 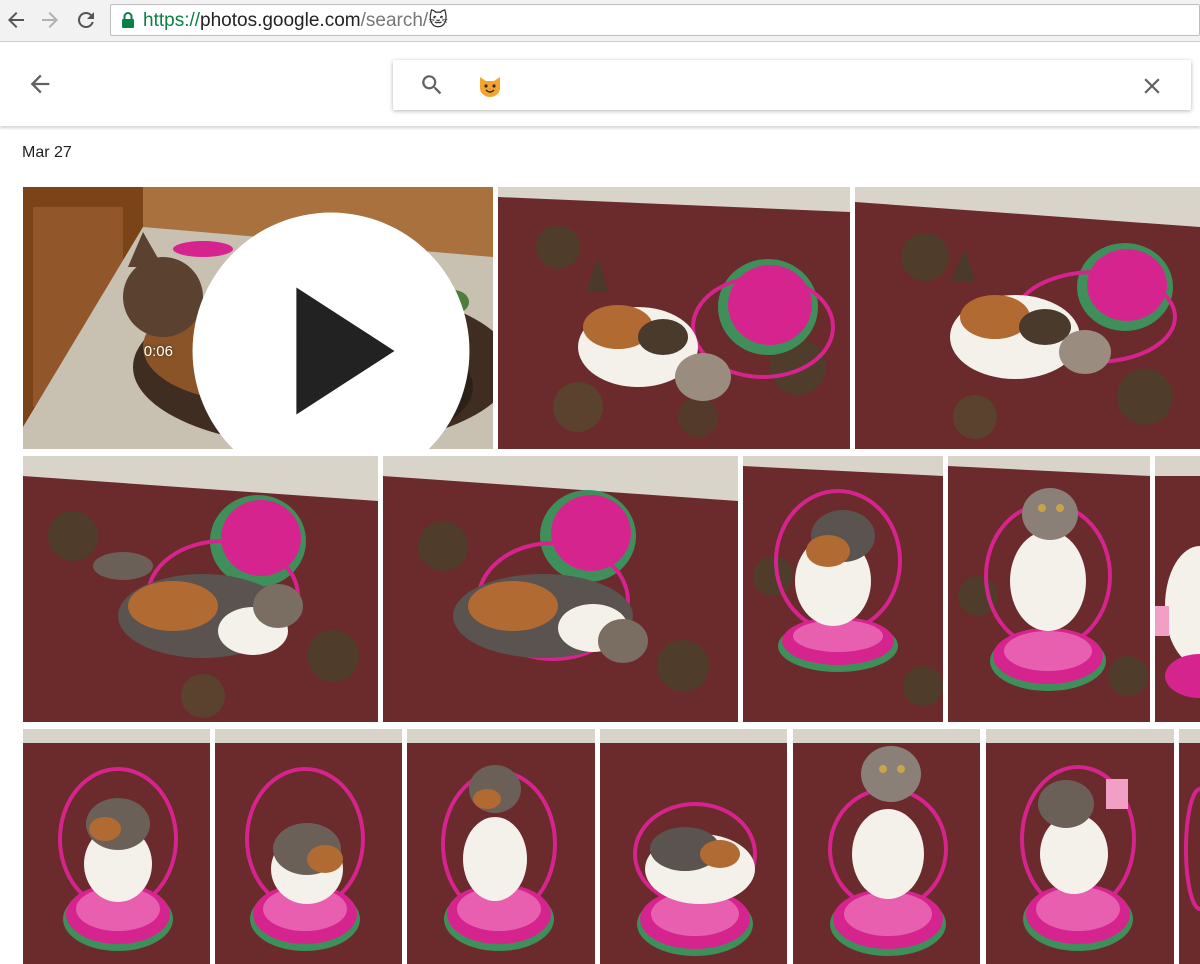 I want to click on reload-icon, so click(x=85, y=19).